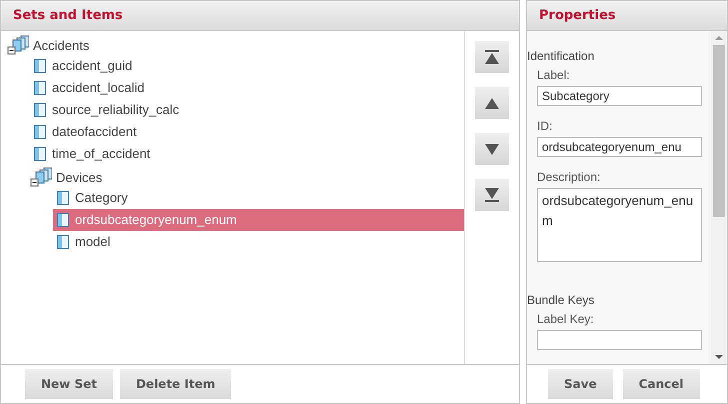 This screenshot has height=404, width=728. What do you see at coordinates (561, 56) in the screenshot?
I see `section-heading: Identification` at bounding box center [561, 56].